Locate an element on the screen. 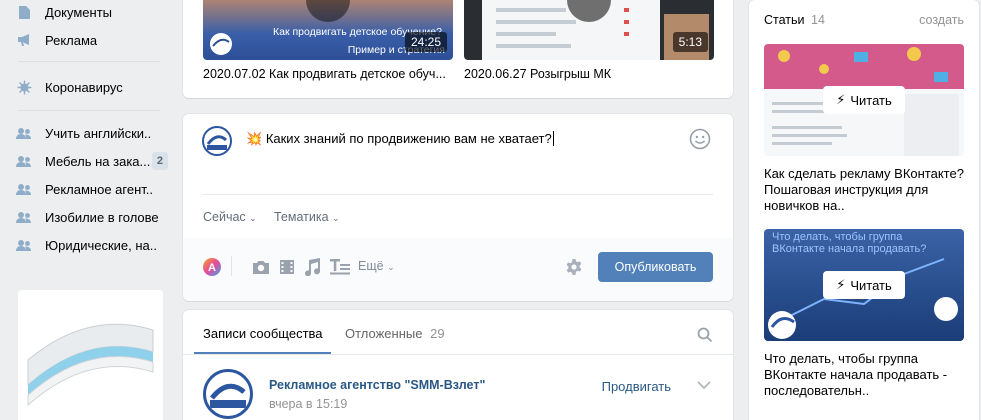  explosion-emoji-icon: 💥 is located at coordinates (254, 138).